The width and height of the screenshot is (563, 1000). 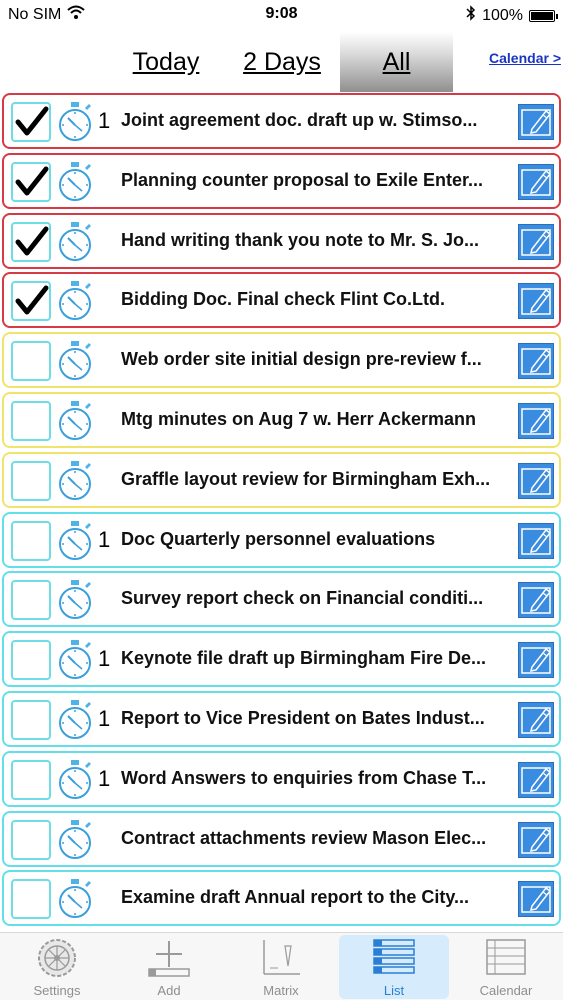 I want to click on plus-icon, so click(x=169, y=960).